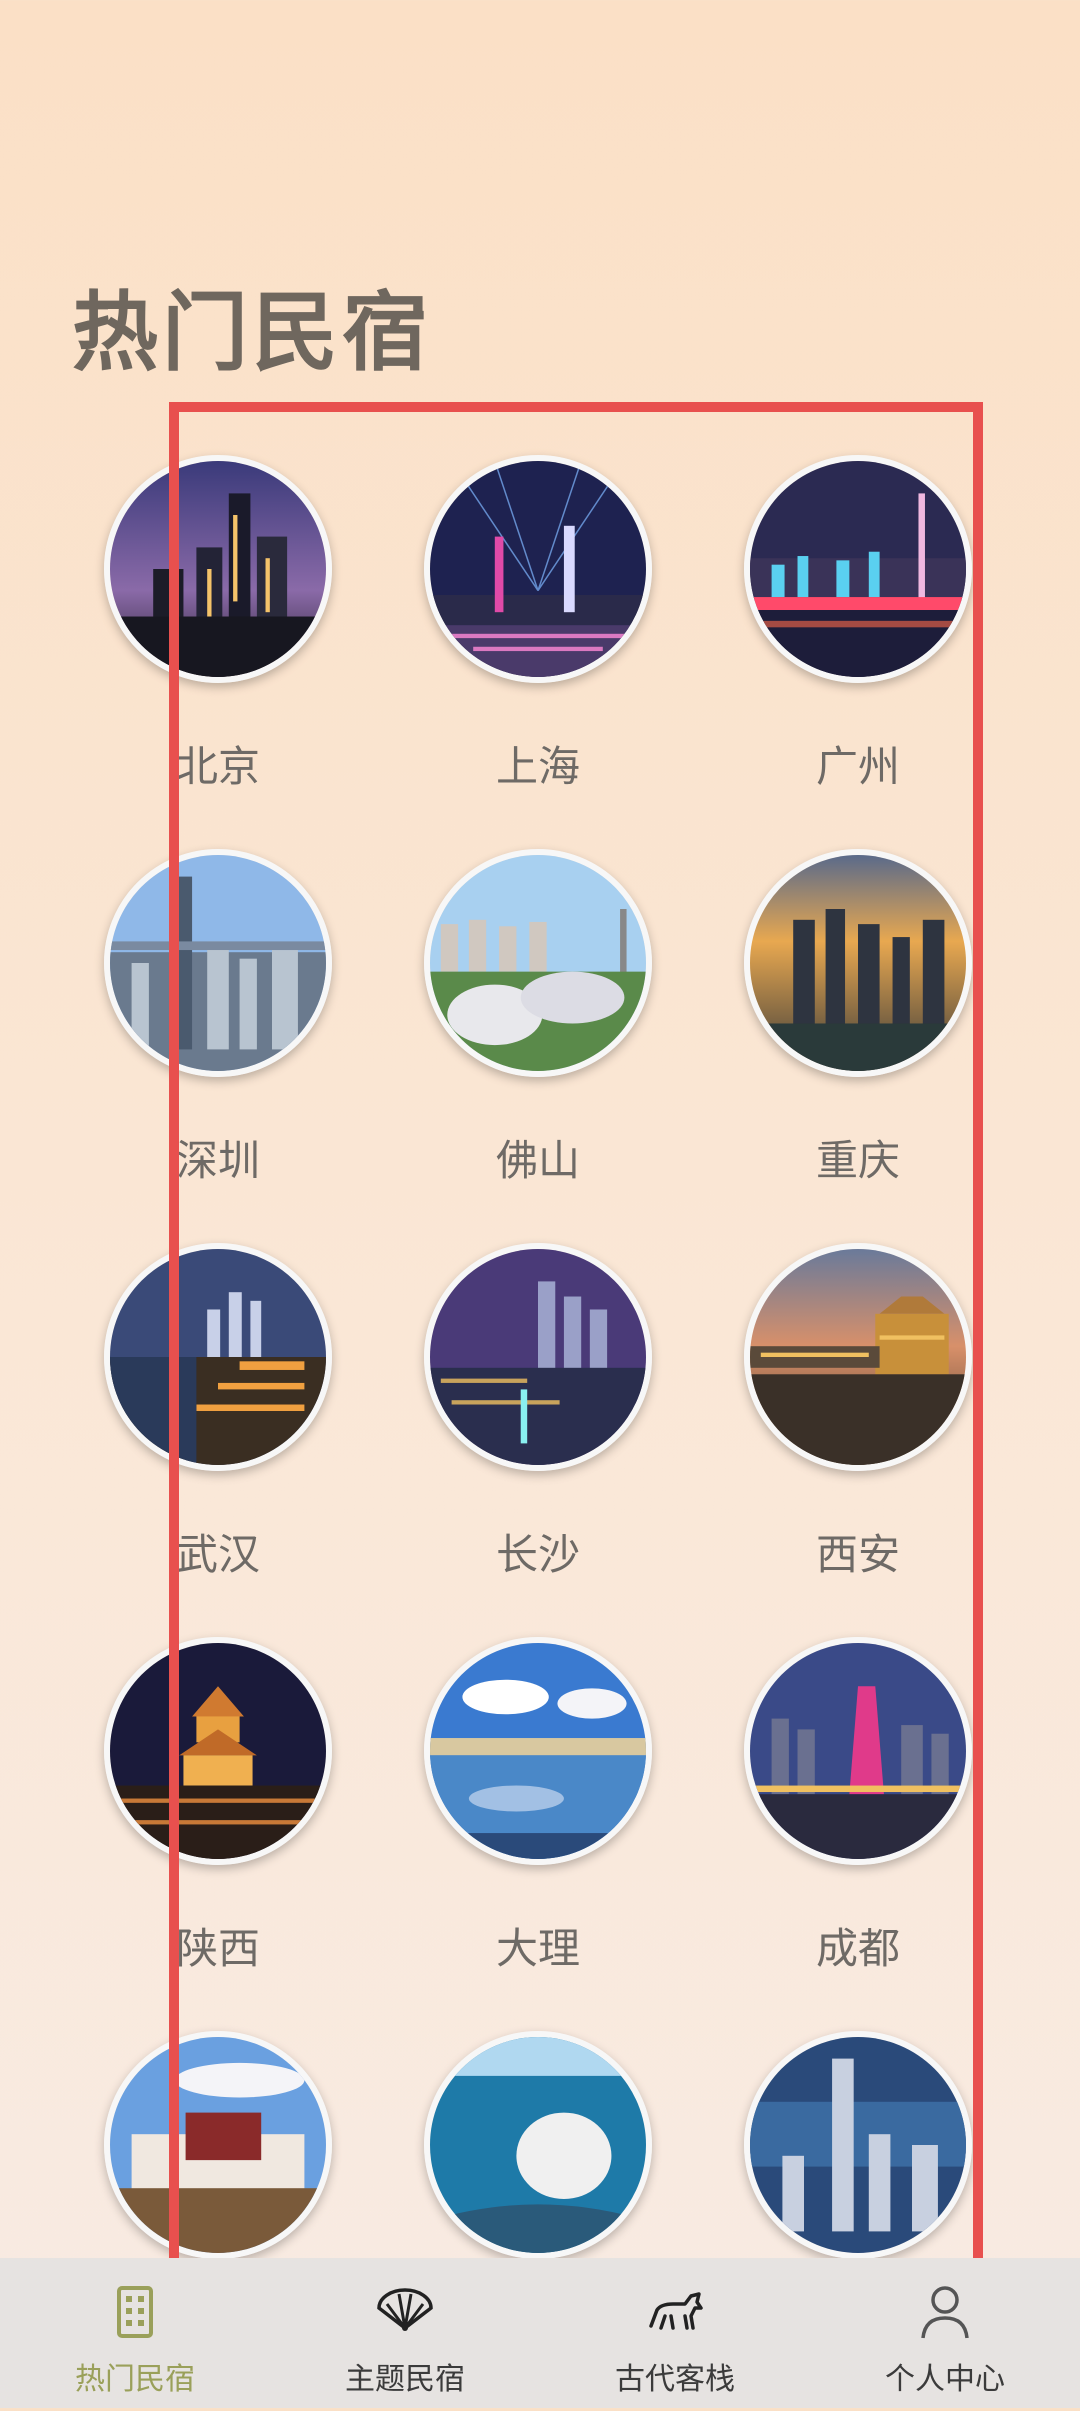  Describe the element at coordinates (676, 2311) in the screenshot. I see `horse-icon` at that location.